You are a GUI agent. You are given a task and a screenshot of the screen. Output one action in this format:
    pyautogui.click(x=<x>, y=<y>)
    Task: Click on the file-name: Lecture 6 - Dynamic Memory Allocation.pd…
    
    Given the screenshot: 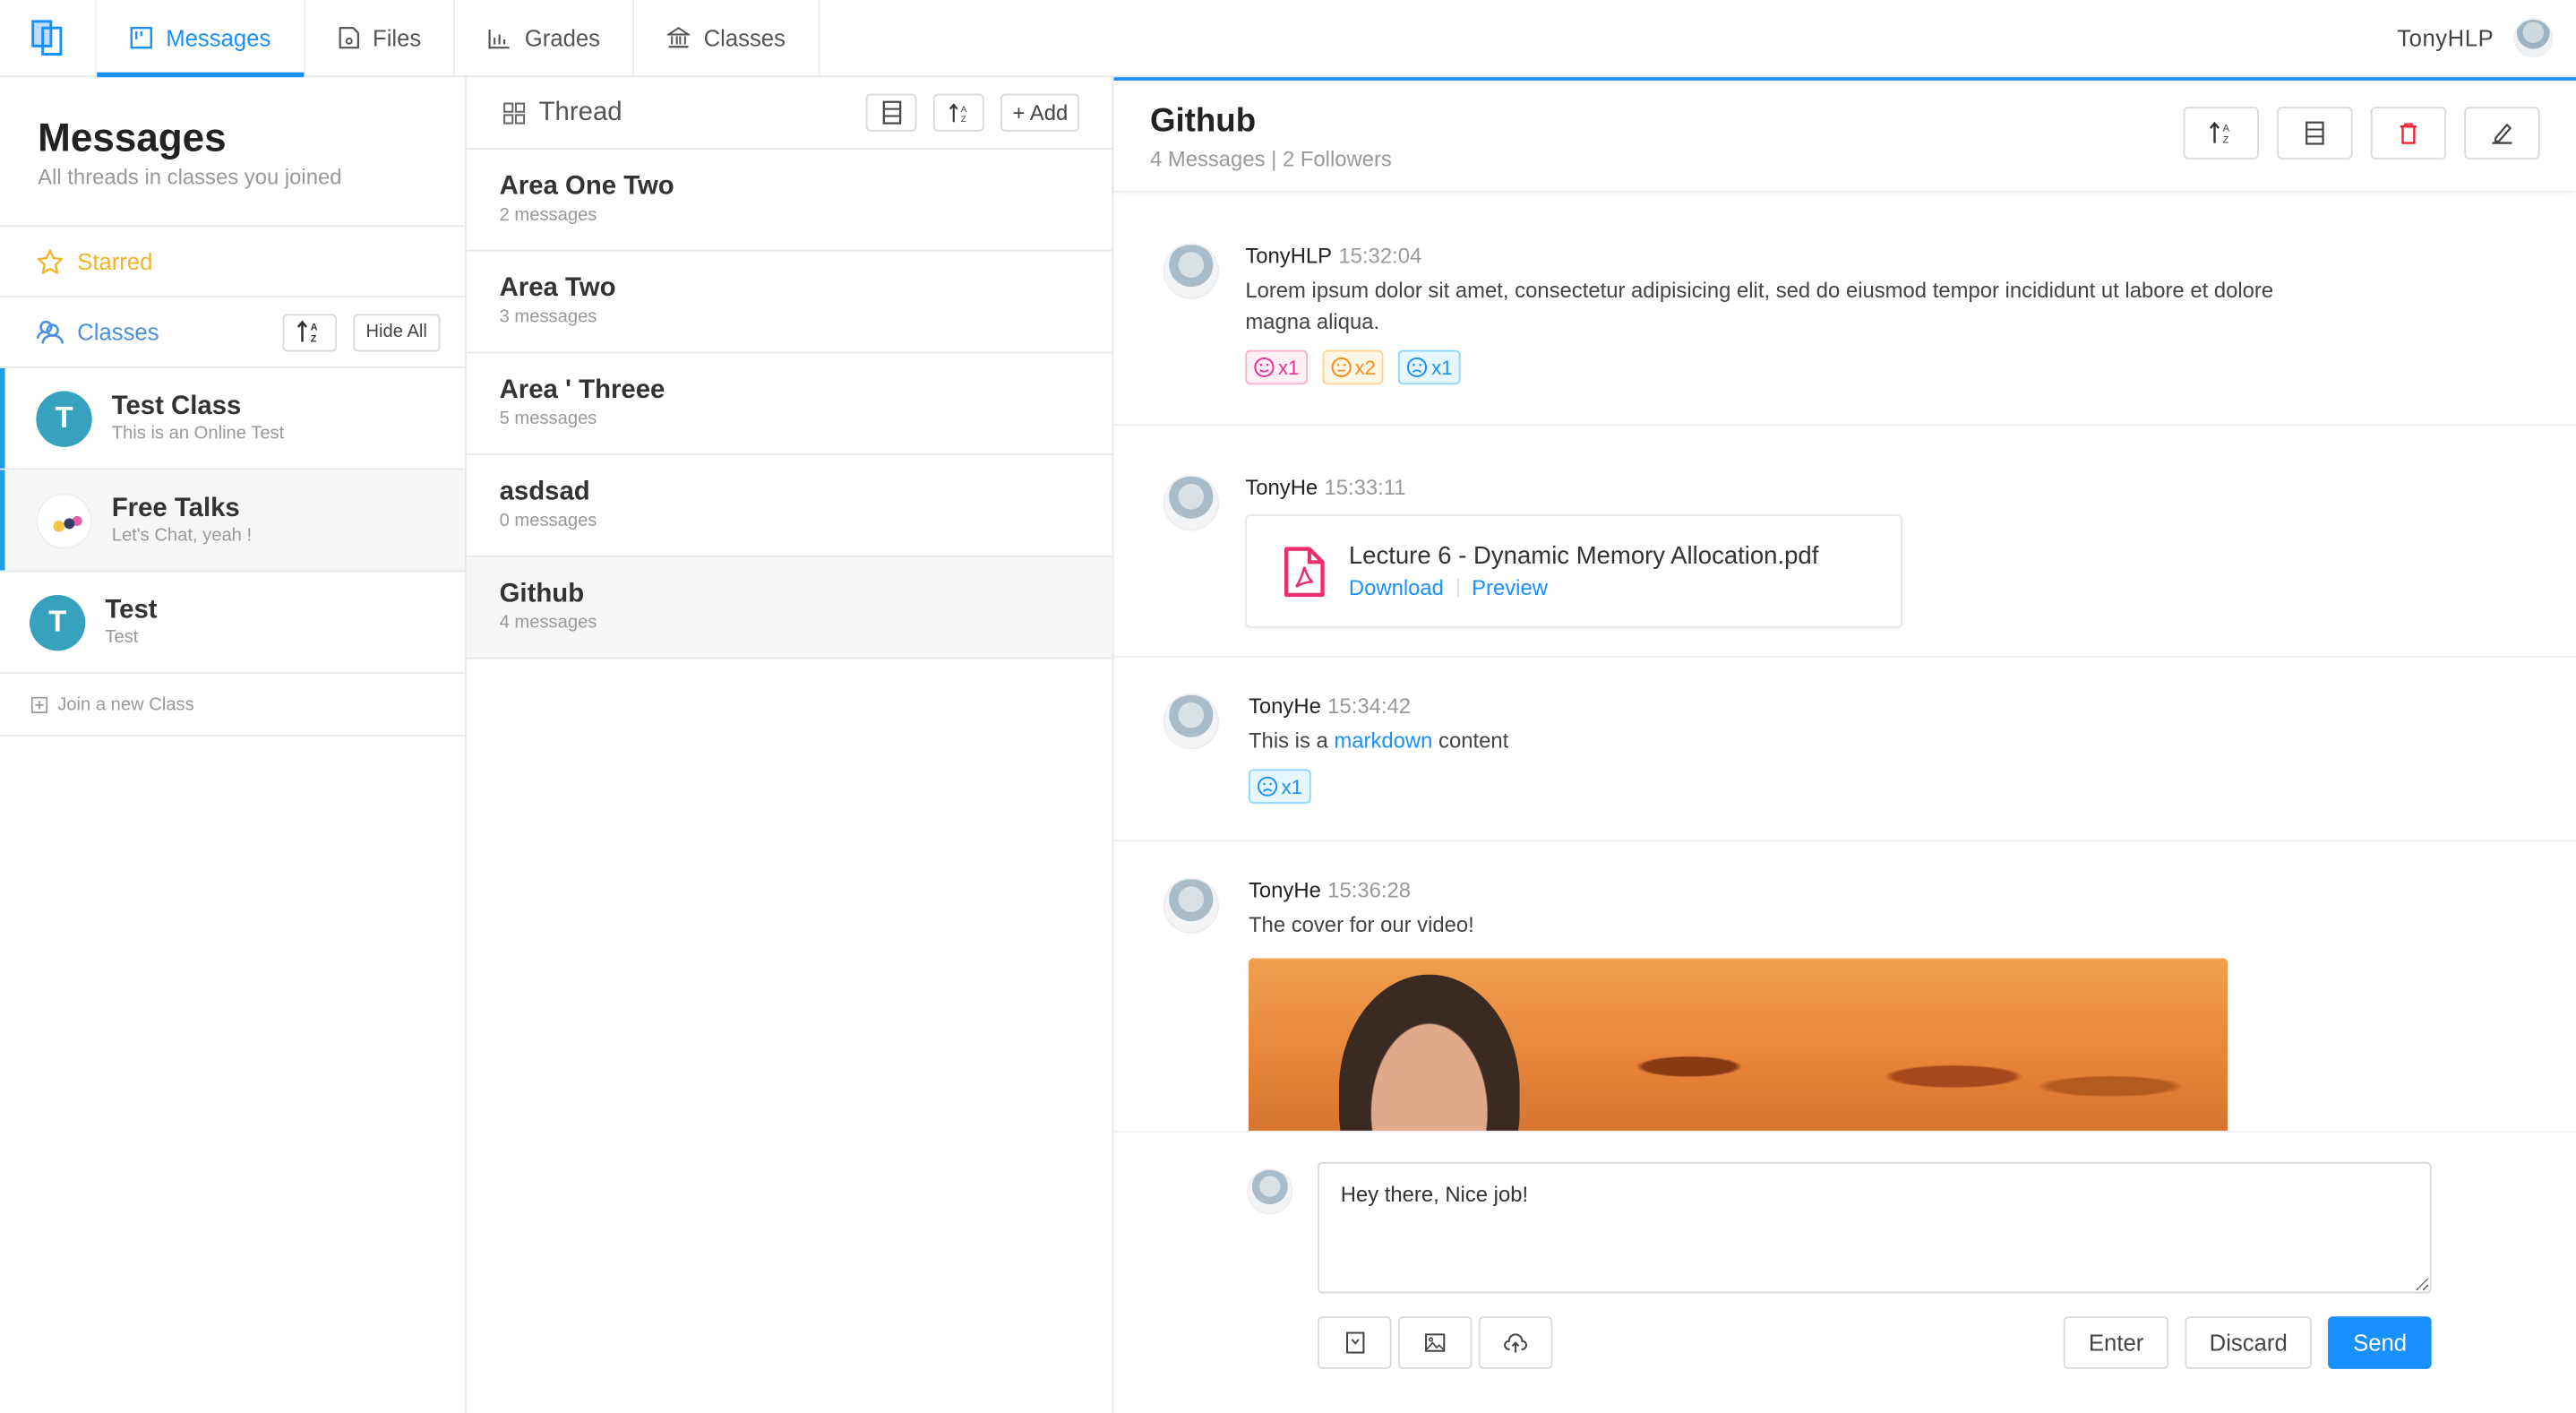 What is the action you would take?
    pyautogui.click(x=1583, y=556)
    